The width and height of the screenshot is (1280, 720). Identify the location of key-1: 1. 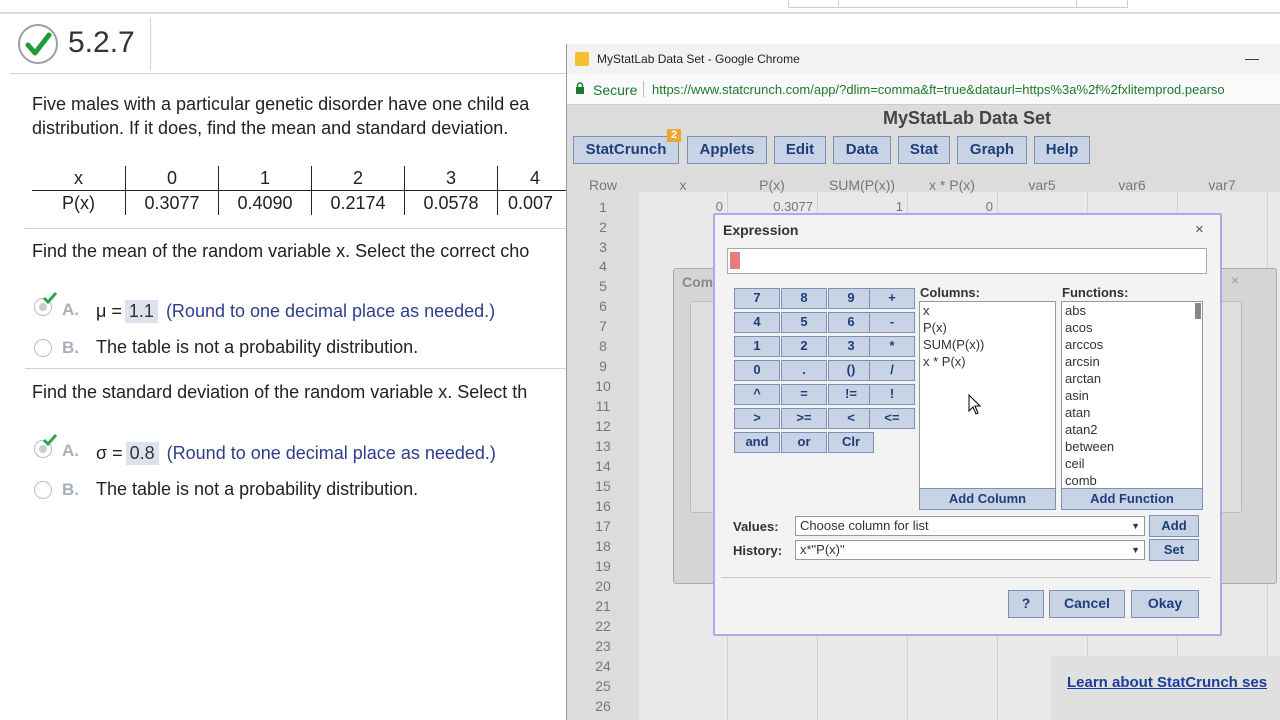
(757, 346).